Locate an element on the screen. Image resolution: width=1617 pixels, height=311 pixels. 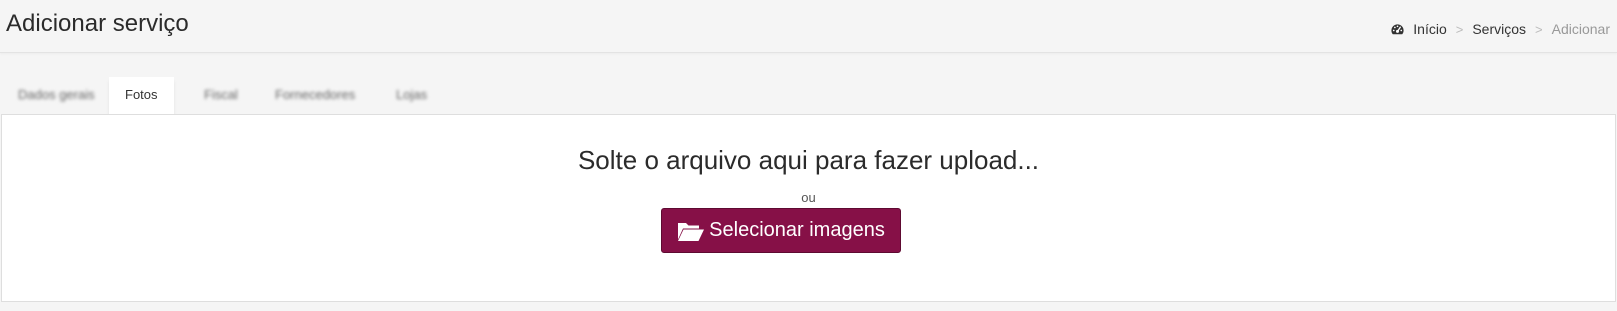
breadcrumb-current: Adicionar is located at coordinates (1580, 29).